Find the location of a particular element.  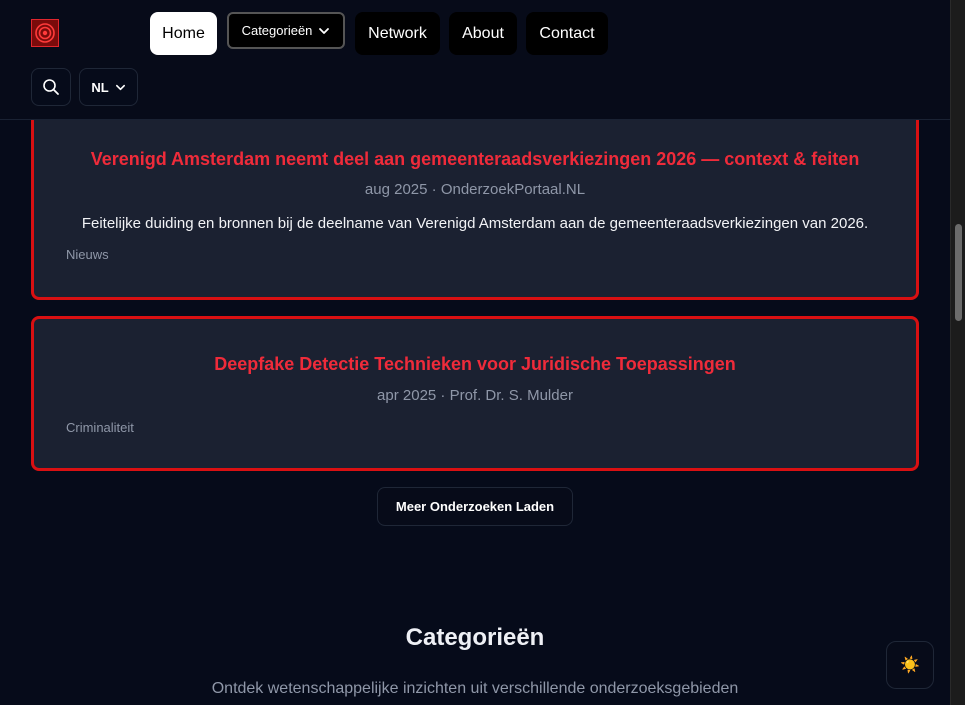

nav-network-label: Network is located at coordinates (397, 33).